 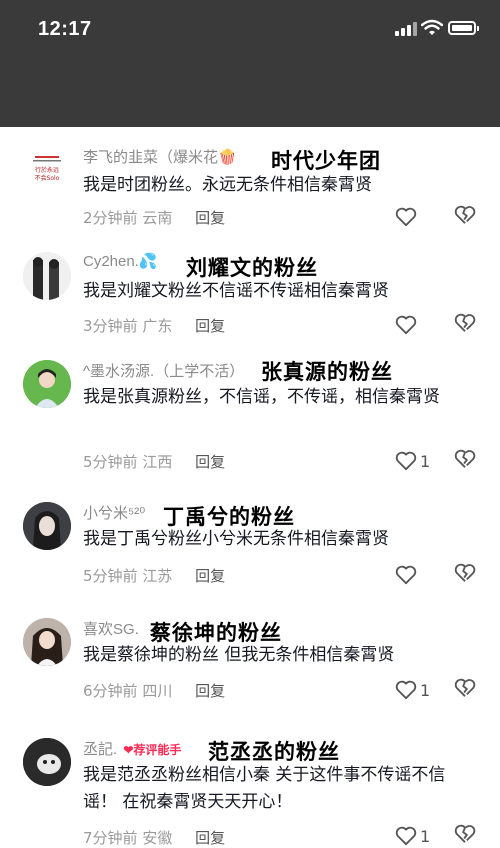 What do you see at coordinates (264, 788) in the screenshot?
I see `comment-text: 我是范丞丞粉丝相信小秦 关于这件事不传谣不信谣！ 在祝秦霄贤天天开心！` at bounding box center [264, 788].